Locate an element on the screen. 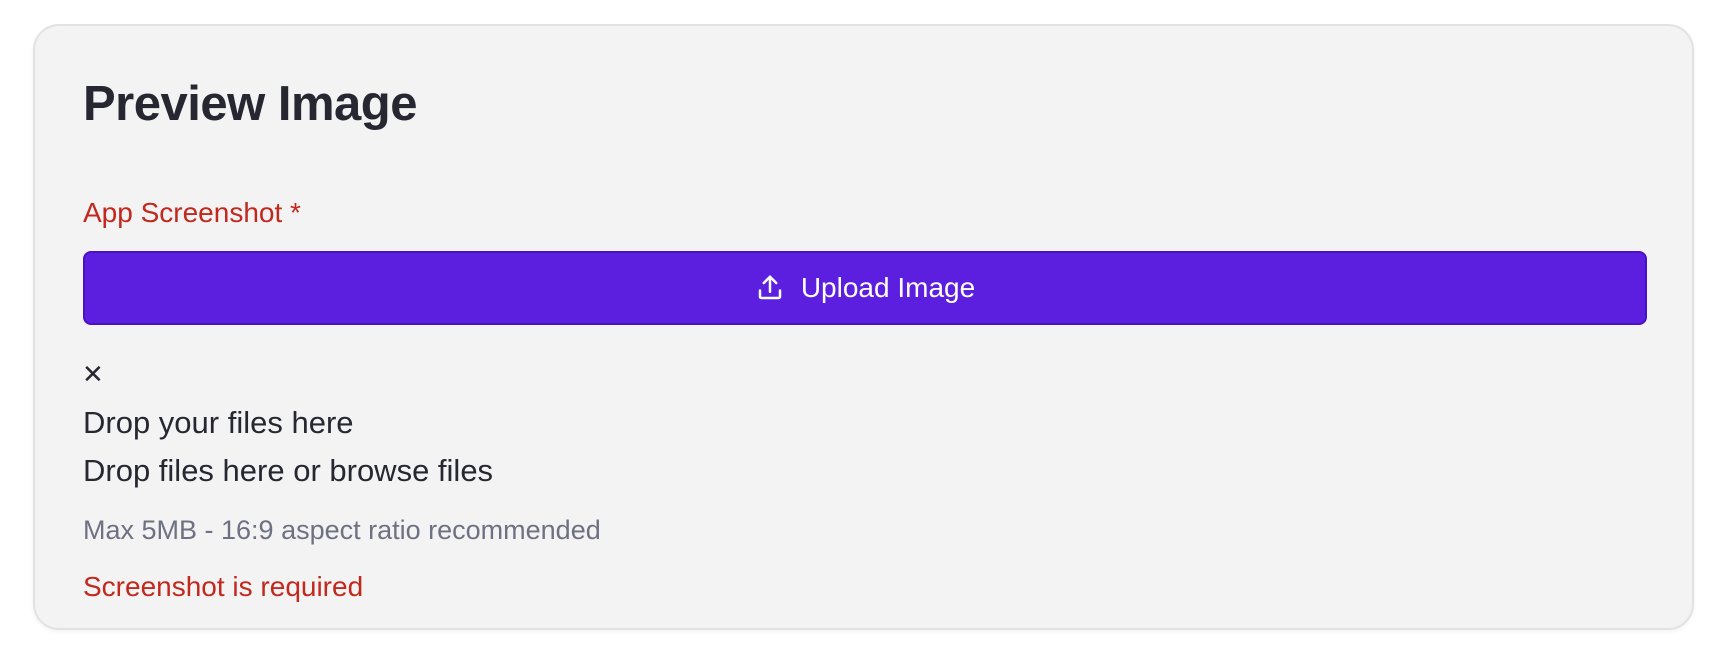 The width and height of the screenshot is (1730, 672). close-icon: ✕ is located at coordinates (93, 374).